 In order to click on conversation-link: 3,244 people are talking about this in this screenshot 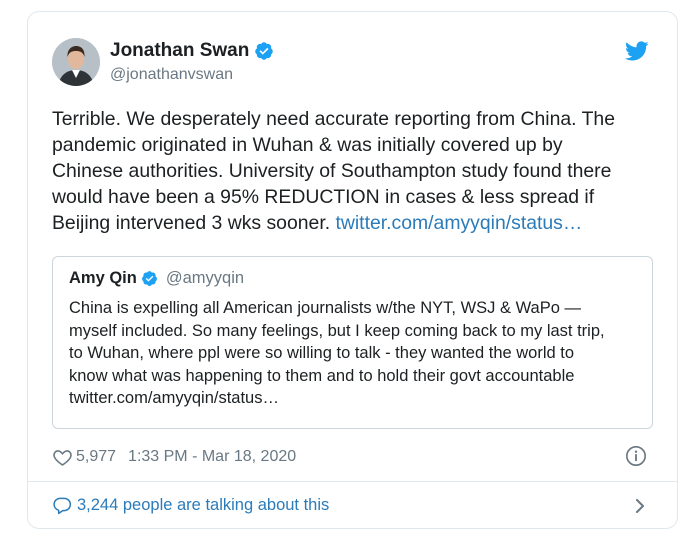, I will do `click(190, 505)`.